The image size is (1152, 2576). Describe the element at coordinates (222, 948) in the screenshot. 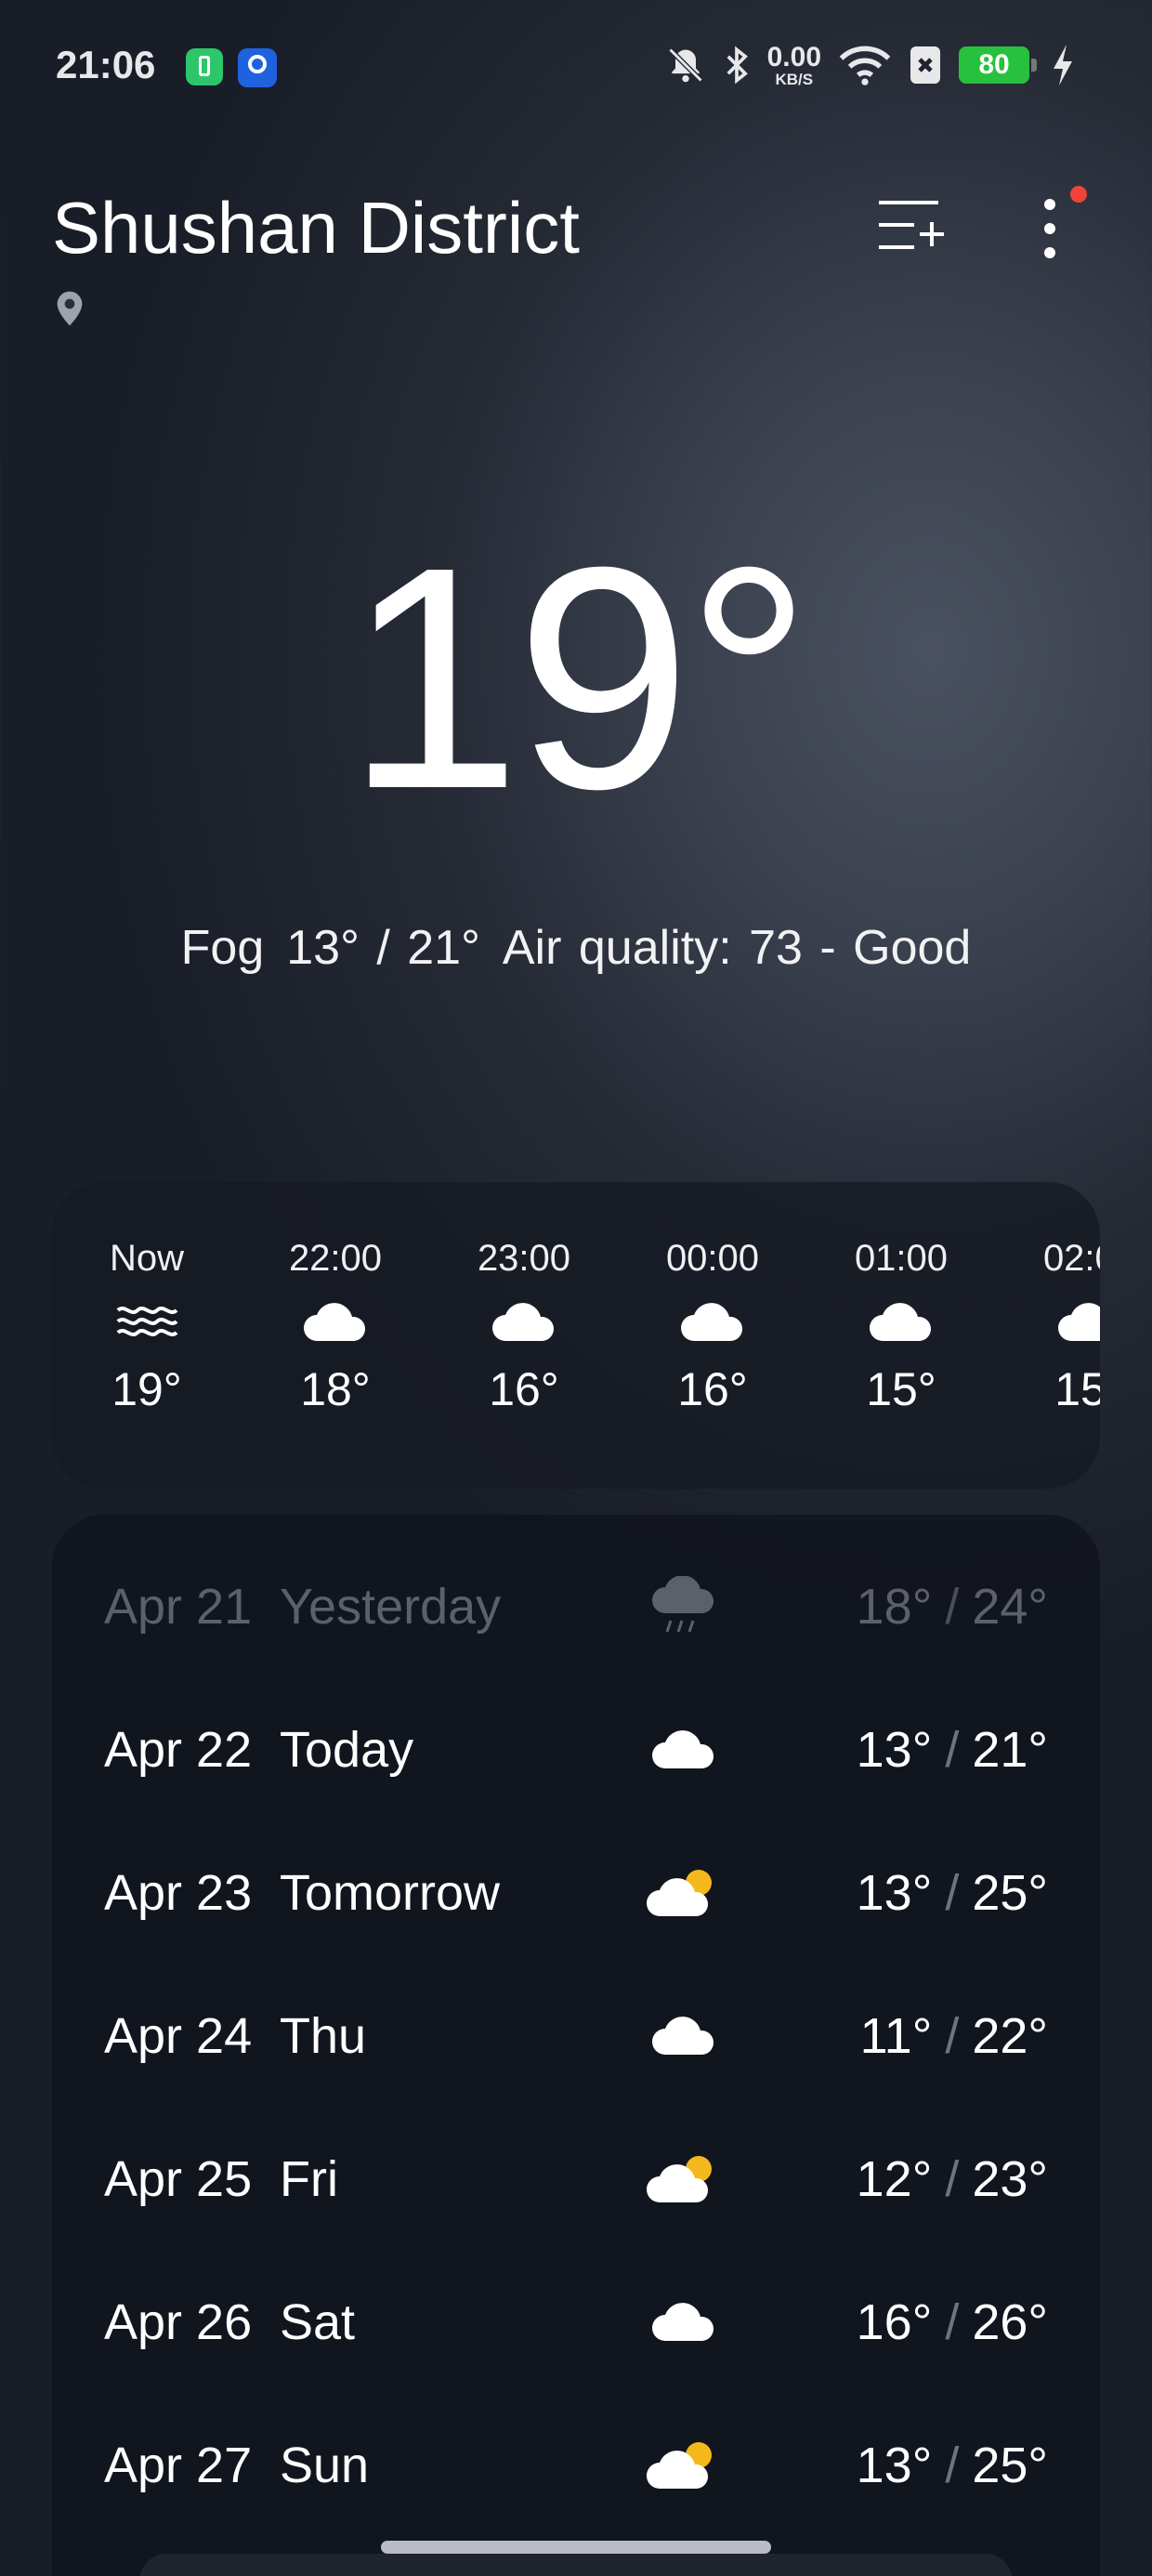

I see `current-condition: Fog` at that location.